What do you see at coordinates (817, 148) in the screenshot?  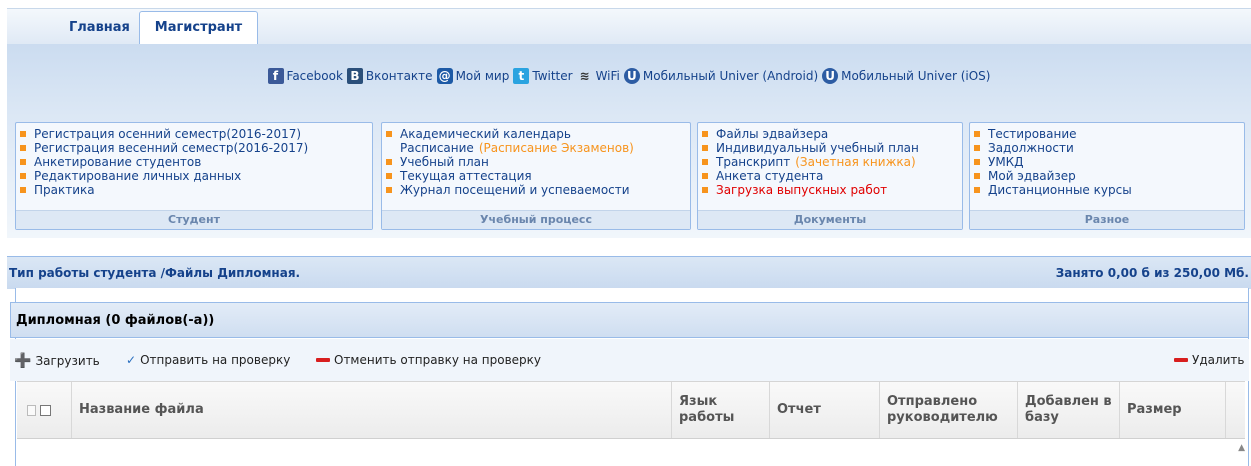 I see `menu-item-label: Индивидуальный учебный план` at bounding box center [817, 148].